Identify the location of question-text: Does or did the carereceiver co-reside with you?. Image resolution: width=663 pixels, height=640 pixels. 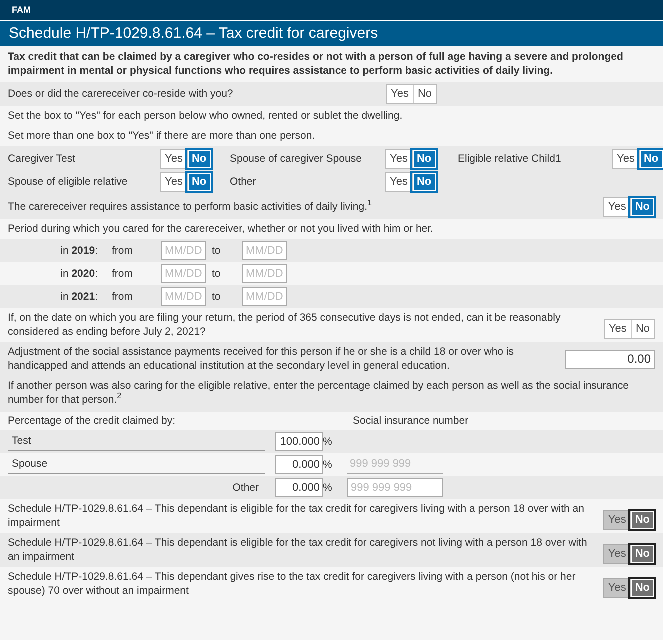
(121, 94).